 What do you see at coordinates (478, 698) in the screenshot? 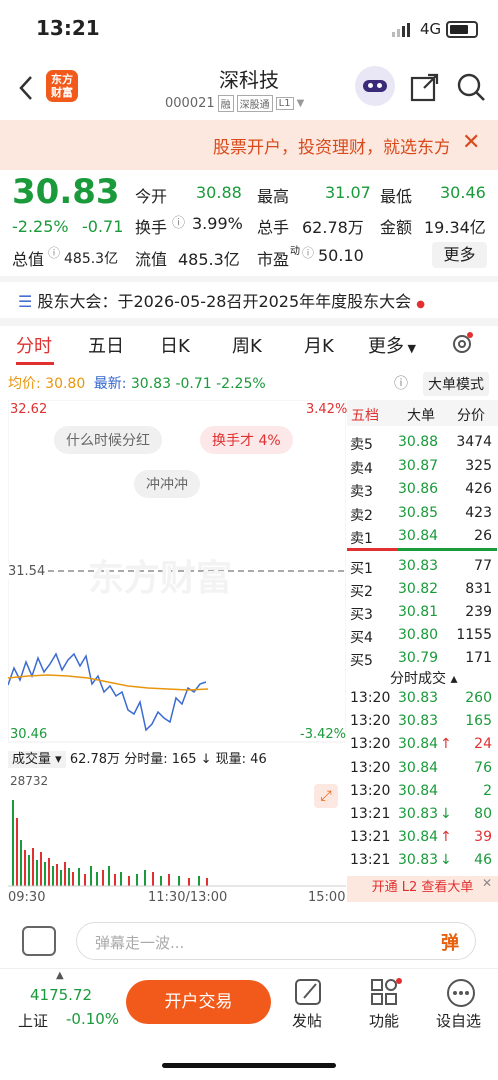
I see `trade-volume: 260` at bounding box center [478, 698].